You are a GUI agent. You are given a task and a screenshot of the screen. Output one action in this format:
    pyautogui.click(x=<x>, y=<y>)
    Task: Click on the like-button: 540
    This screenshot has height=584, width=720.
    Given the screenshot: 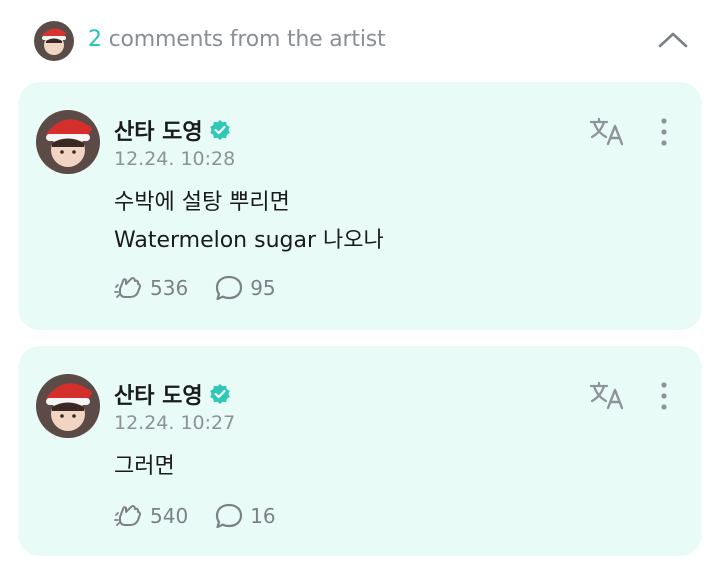 What is the action you would take?
    pyautogui.click(x=151, y=516)
    